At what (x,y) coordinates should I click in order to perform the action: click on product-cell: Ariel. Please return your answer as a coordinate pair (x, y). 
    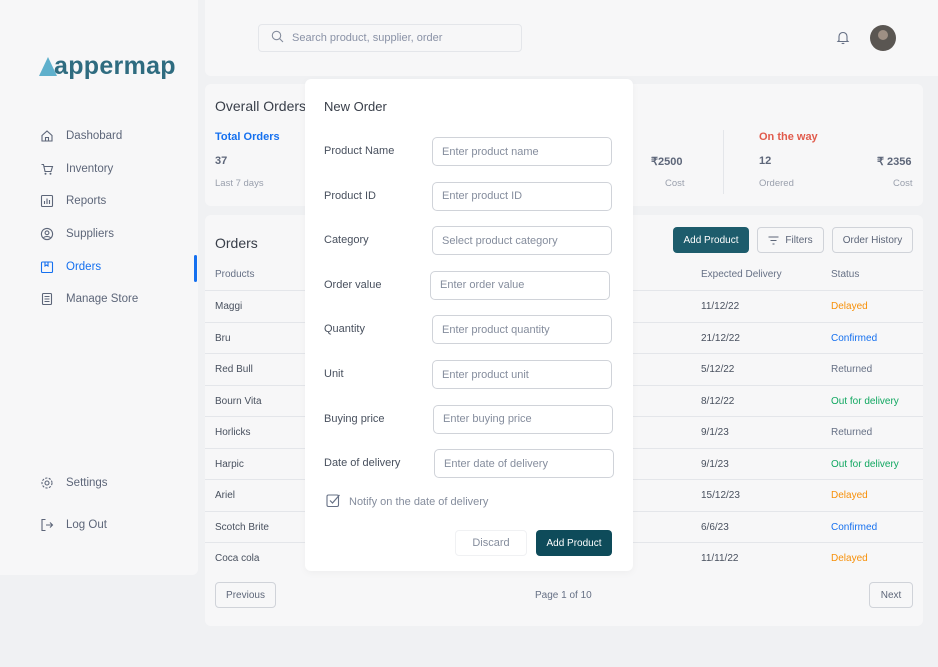
    Looking at the image, I should click on (225, 495).